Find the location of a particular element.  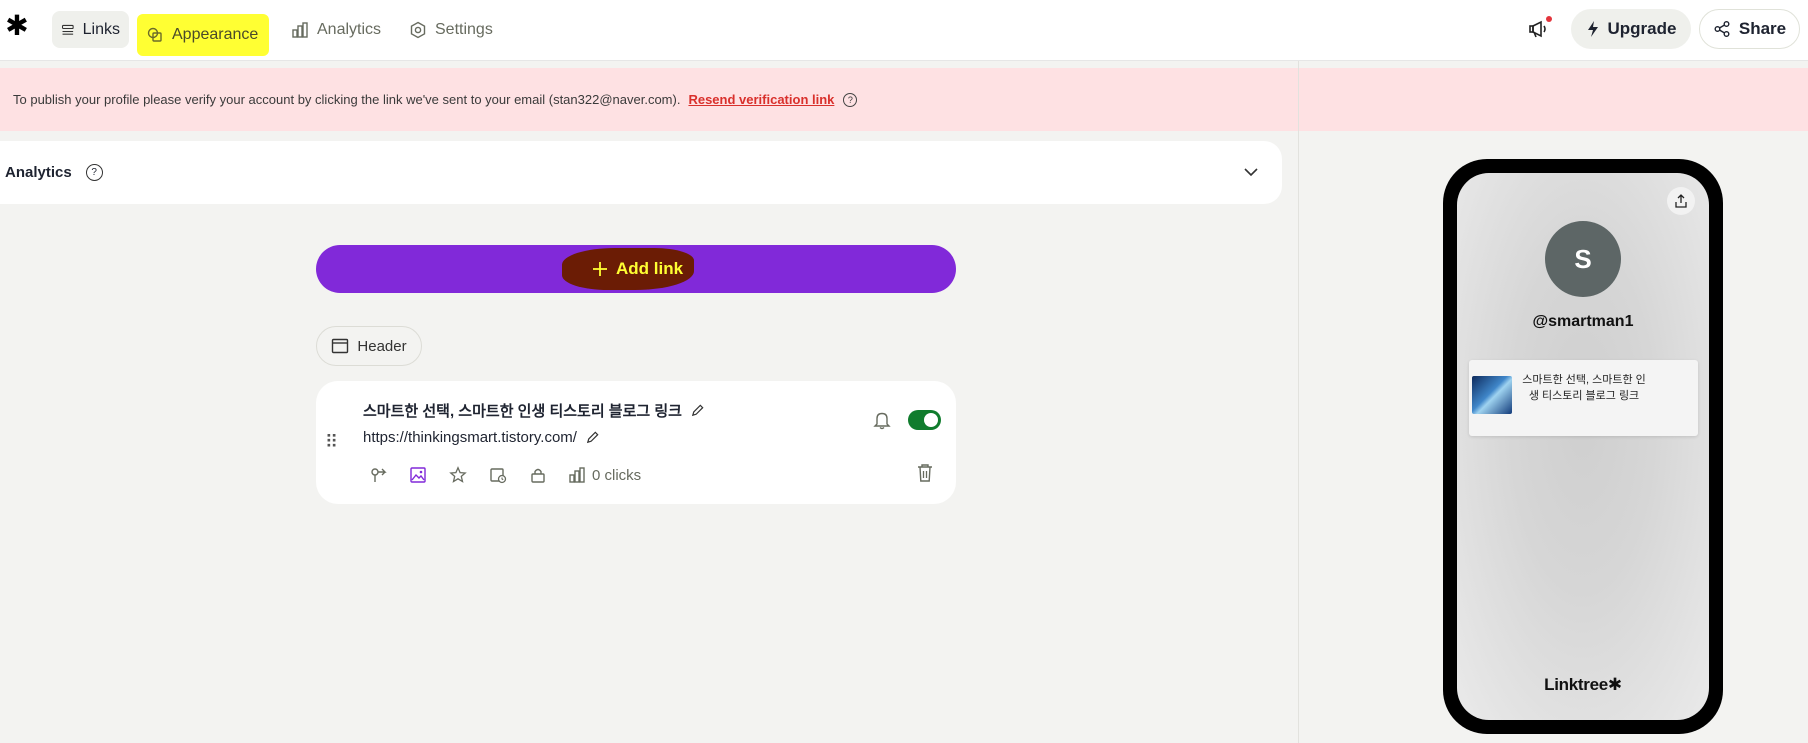

bell-icon is located at coordinates (882, 420).